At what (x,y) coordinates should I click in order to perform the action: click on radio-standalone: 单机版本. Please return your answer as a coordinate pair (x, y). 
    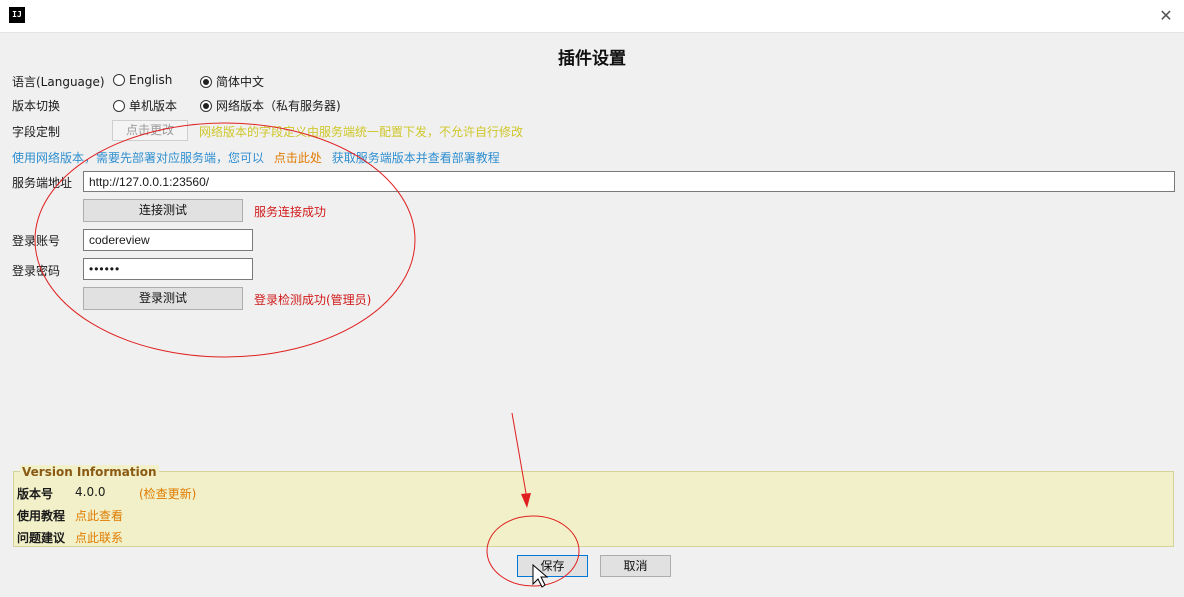
    Looking at the image, I should click on (145, 105).